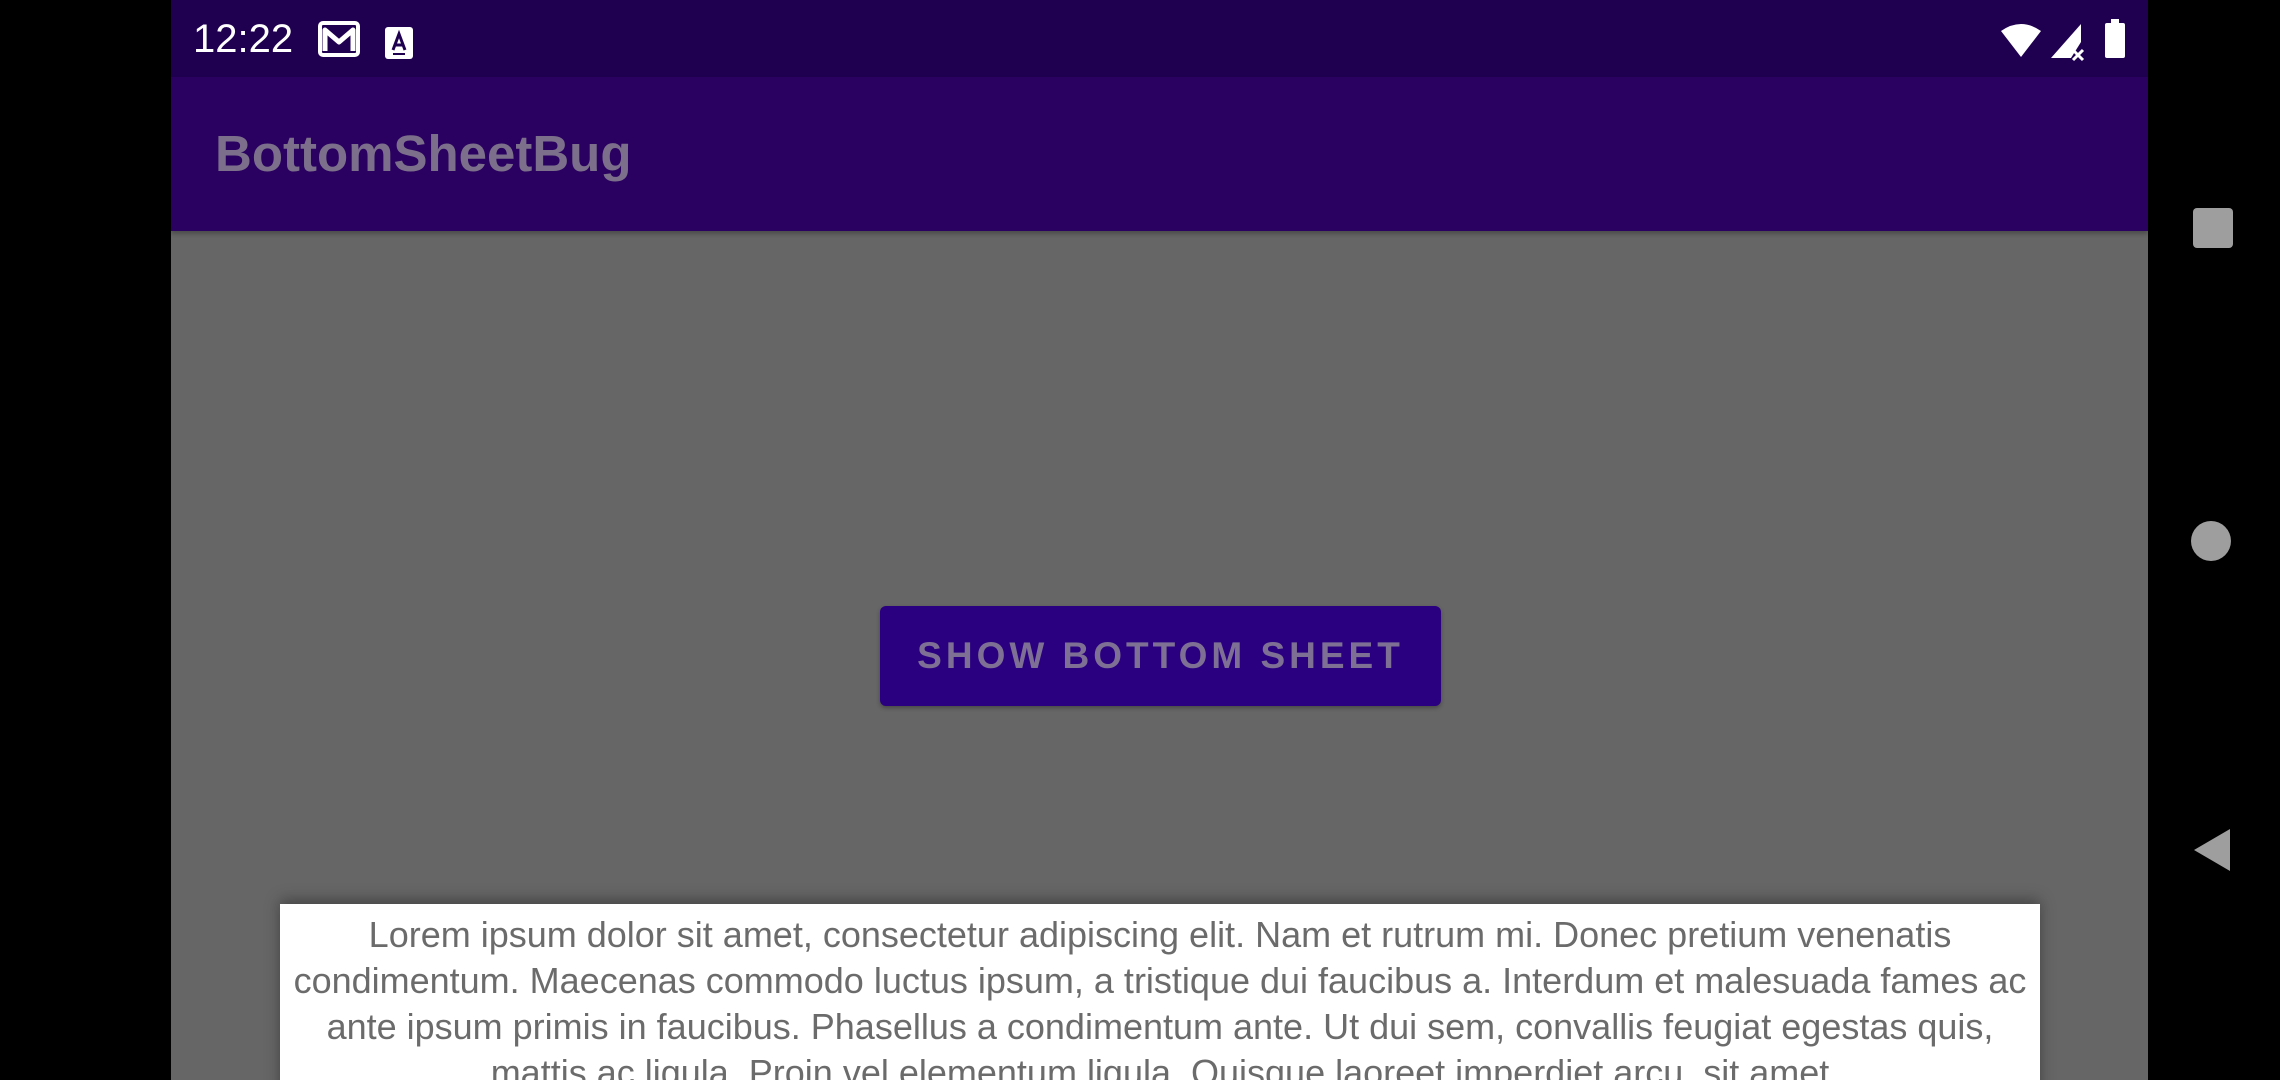  What do you see at coordinates (2211, 541) in the screenshot?
I see `home-icon` at bounding box center [2211, 541].